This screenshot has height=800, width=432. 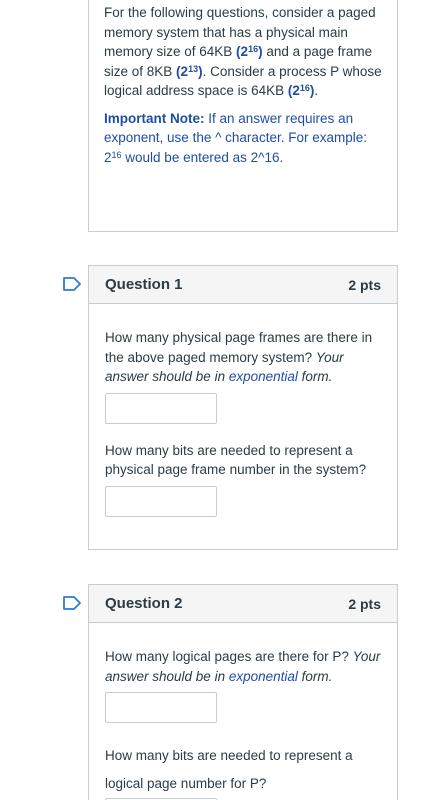 What do you see at coordinates (243, 604) in the screenshot?
I see `question-2-header: Question 2 2 pts` at bounding box center [243, 604].